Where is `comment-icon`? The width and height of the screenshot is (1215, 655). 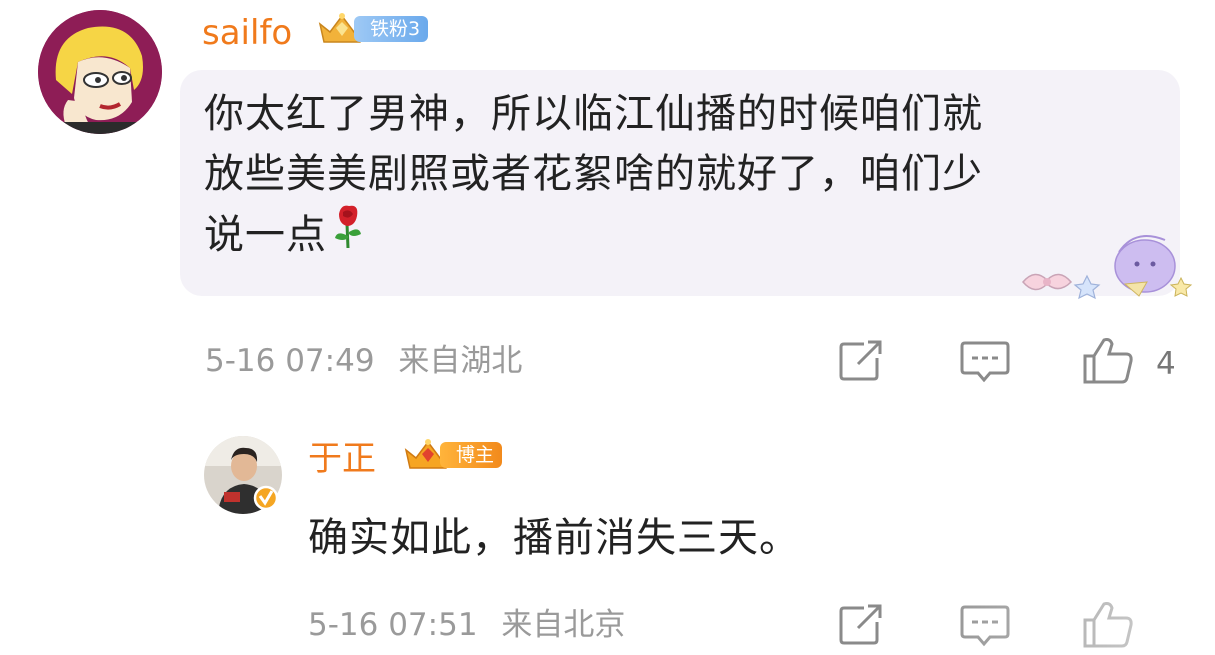
comment-icon is located at coordinates (985, 362).